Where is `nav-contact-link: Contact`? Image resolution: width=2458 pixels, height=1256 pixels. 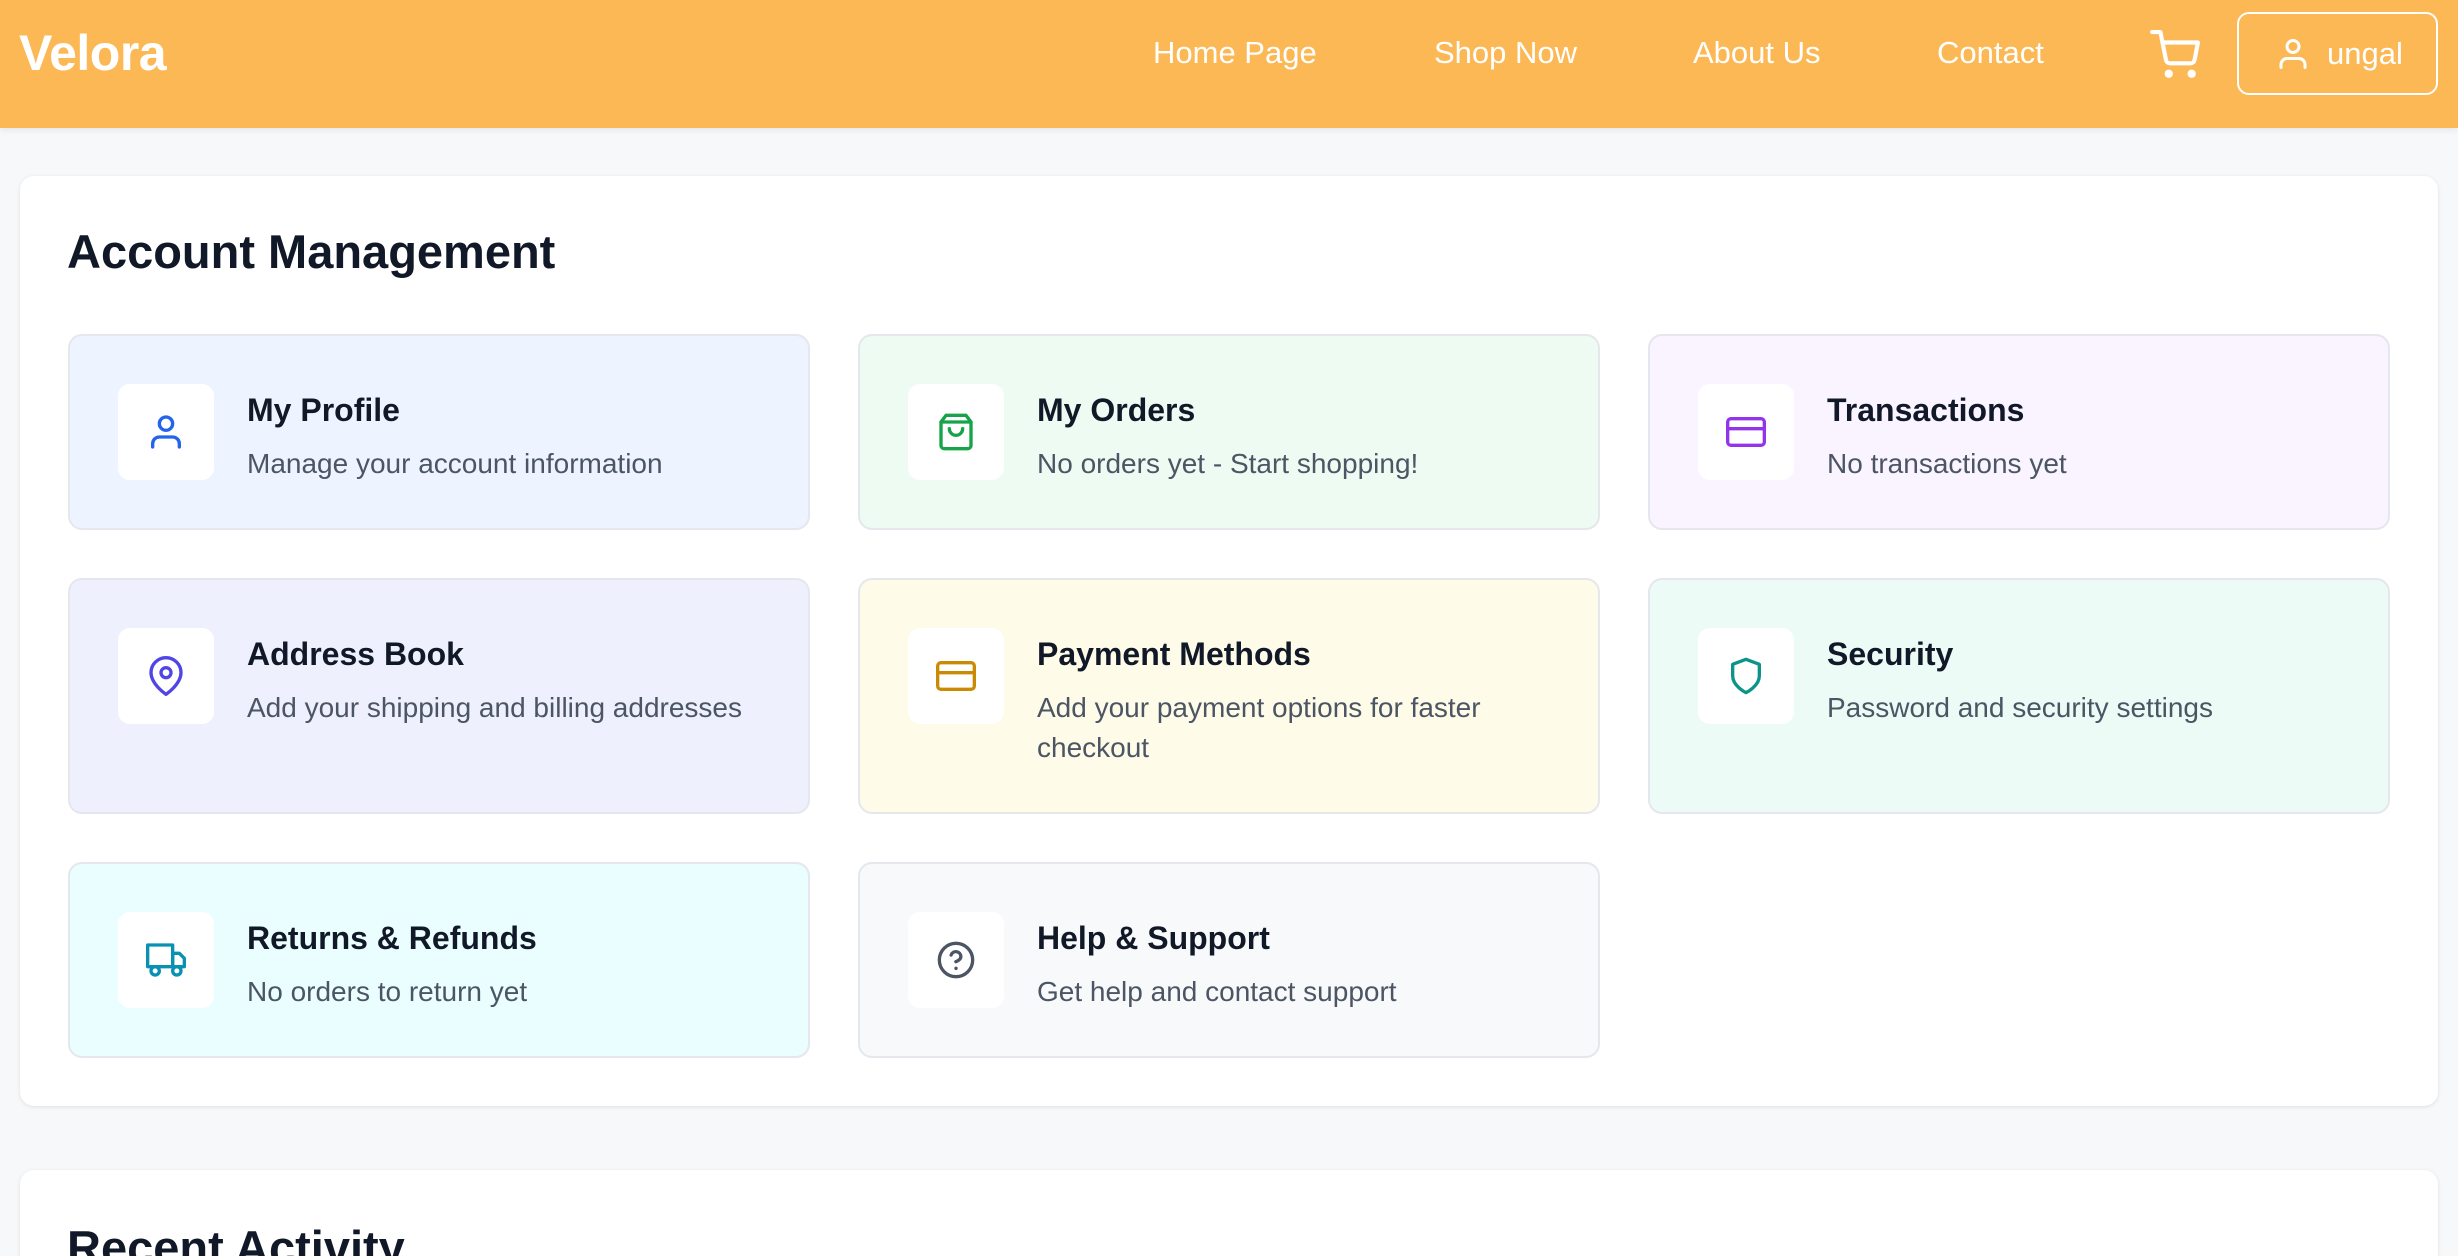
nav-contact-link: Contact is located at coordinates (1990, 52).